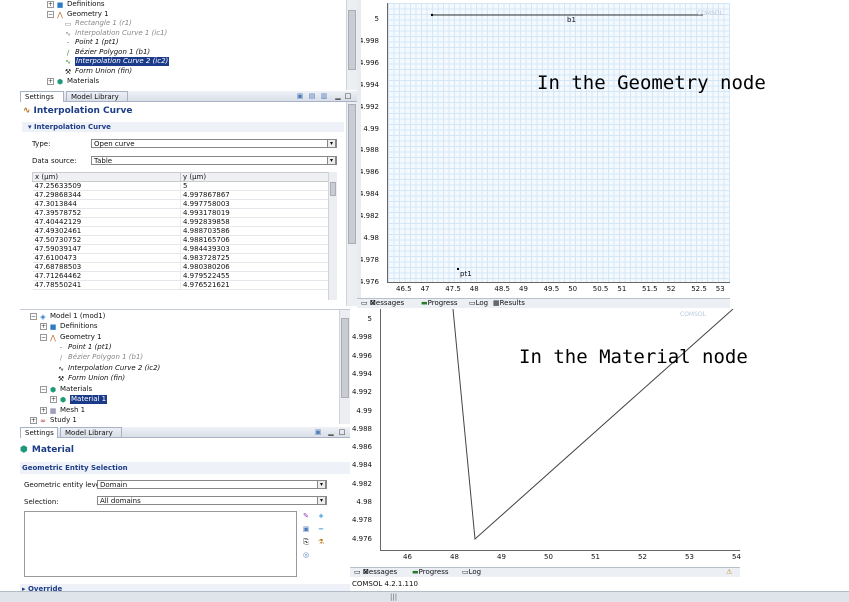 The width and height of the screenshot is (849, 602). Describe the element at coordinates (254, 231) in the screenshot. I see `cell-y: 4.988703586` at that location.